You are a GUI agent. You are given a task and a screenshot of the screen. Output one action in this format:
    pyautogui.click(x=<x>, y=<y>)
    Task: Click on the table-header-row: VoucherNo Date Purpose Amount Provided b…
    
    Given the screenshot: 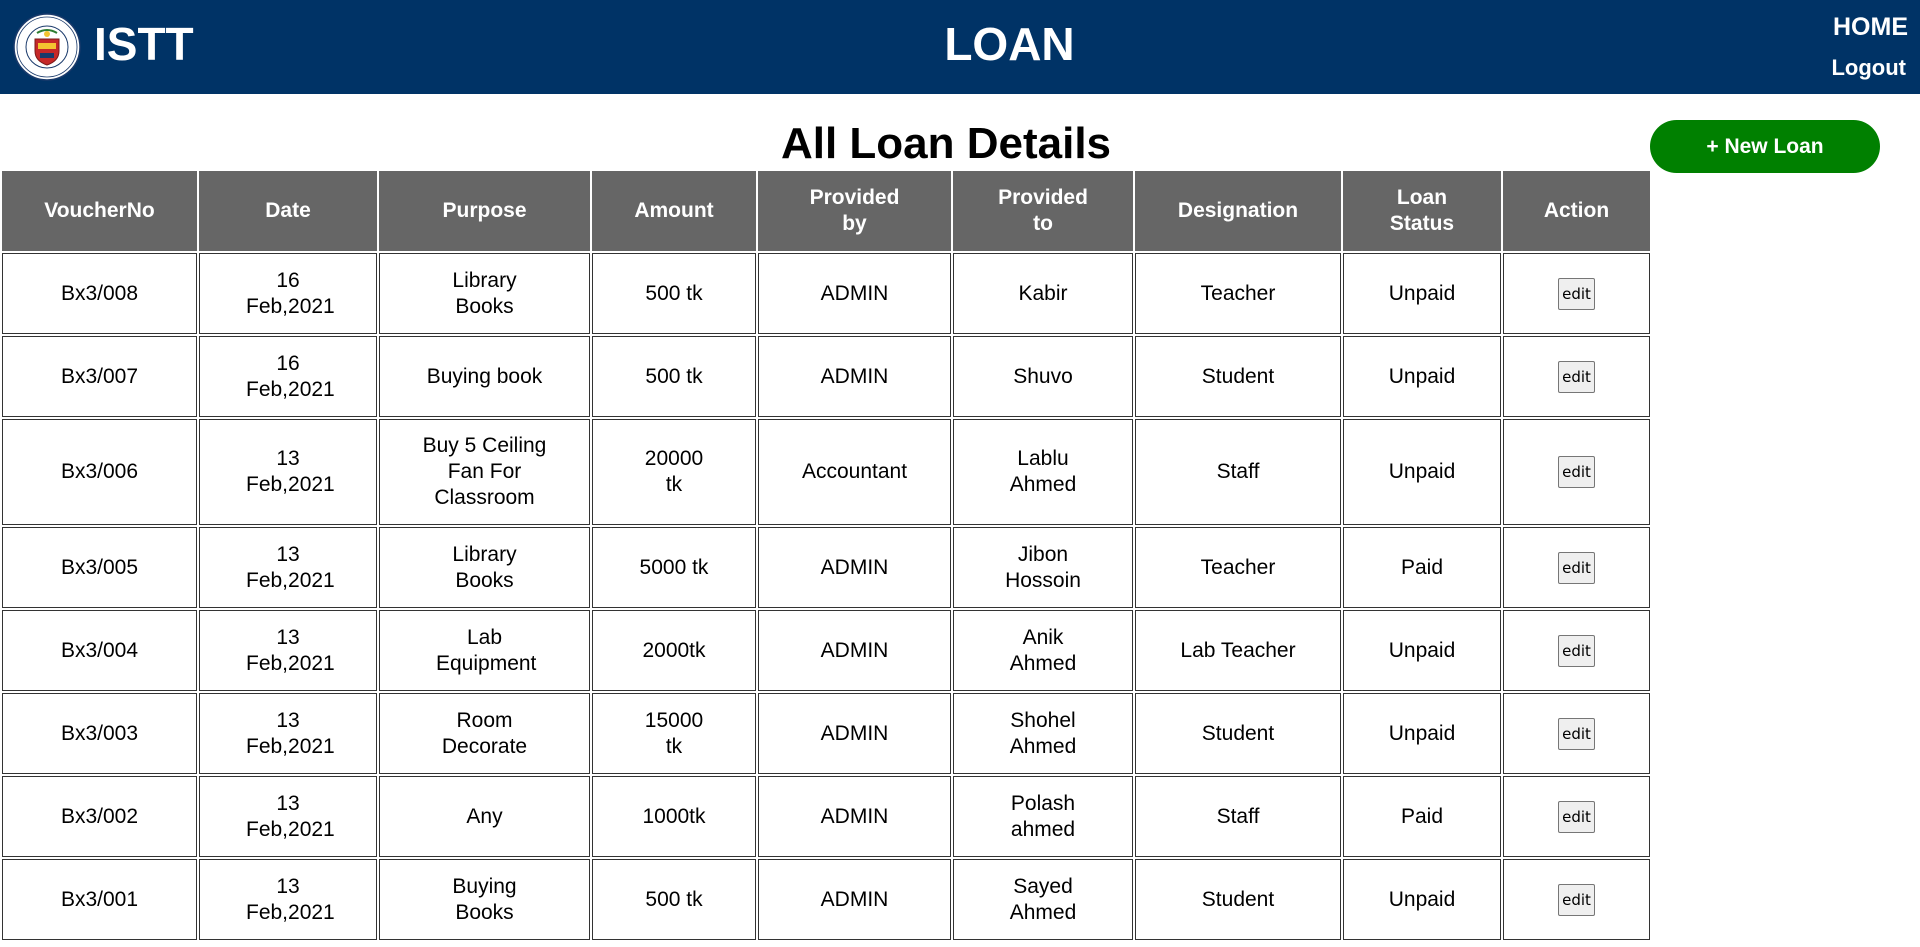 What is the action you would take?
    pyautogui.click(x=826, y=211)
    